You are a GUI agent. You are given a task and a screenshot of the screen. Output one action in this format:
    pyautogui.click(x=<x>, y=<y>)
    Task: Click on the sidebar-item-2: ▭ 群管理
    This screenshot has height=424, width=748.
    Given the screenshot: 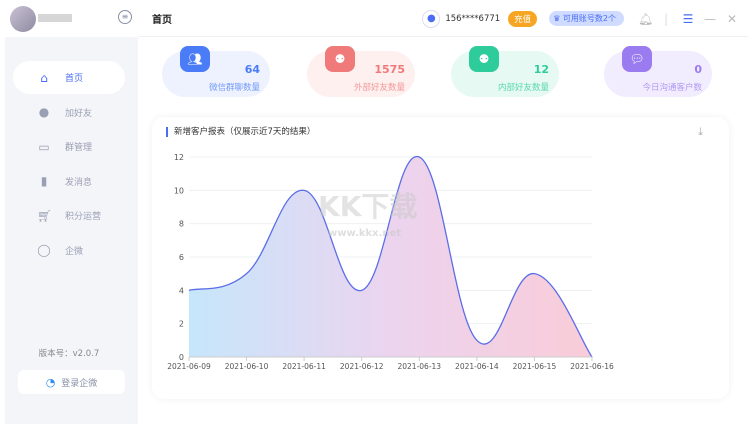 What is the action you would take?
    pyautogui.click(x=69, y=146)
    